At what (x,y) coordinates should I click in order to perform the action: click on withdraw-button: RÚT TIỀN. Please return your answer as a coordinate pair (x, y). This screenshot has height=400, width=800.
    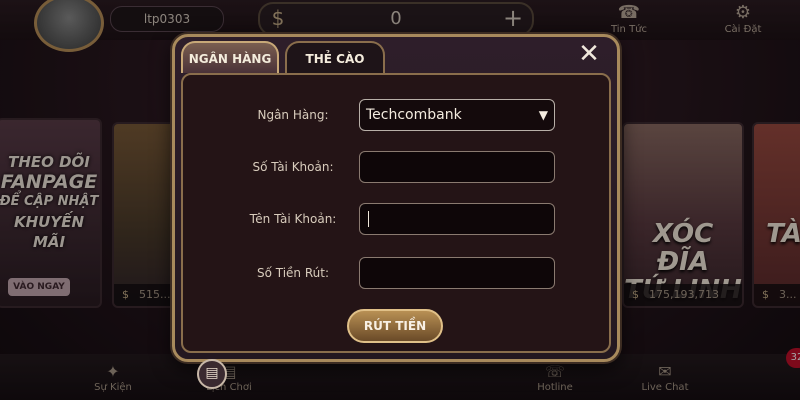
    Looking at the image, I should click on (395, 326).